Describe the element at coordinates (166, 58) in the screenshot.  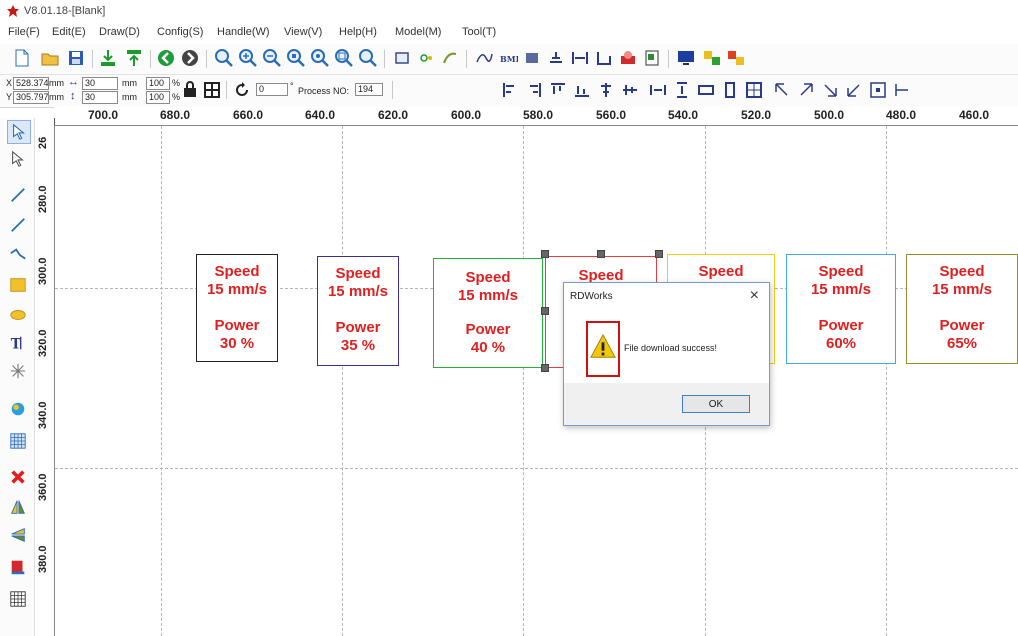
I see `back-arrow-icon` at that location.